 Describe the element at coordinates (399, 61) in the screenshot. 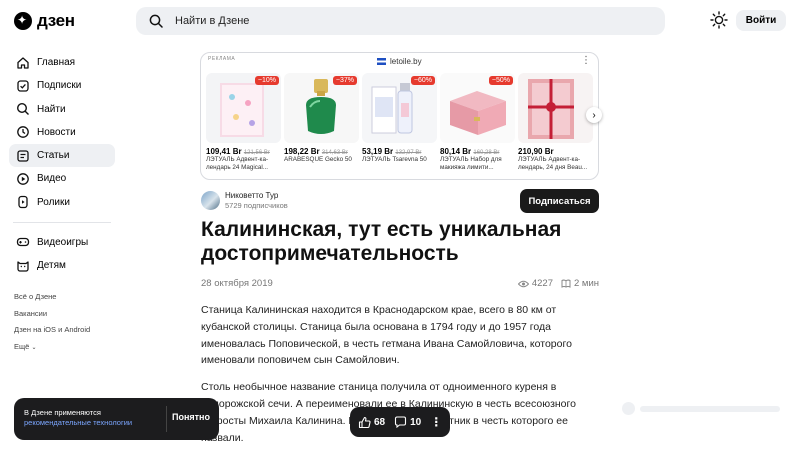

I see `ad-store: letoile.by` at that location.